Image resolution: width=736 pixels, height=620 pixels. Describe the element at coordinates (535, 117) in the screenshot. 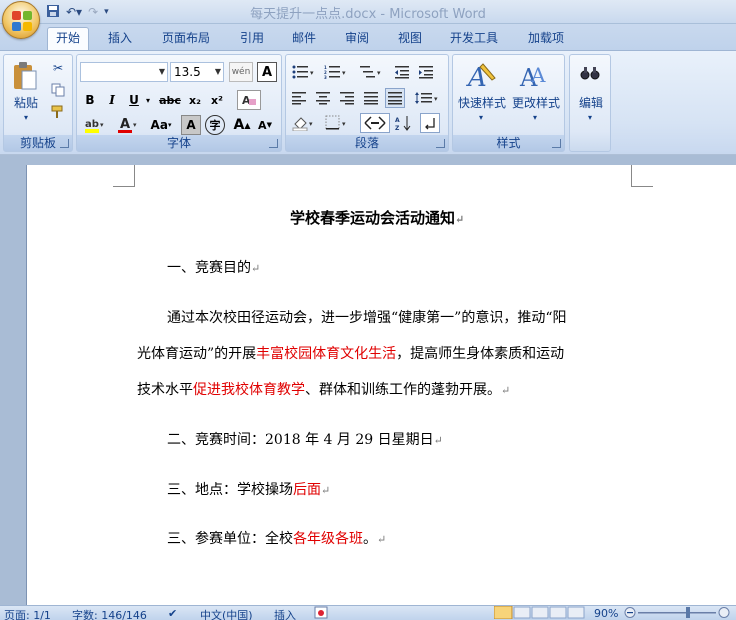

I see `change-styles-dropdown-icon: ▾` at that location.